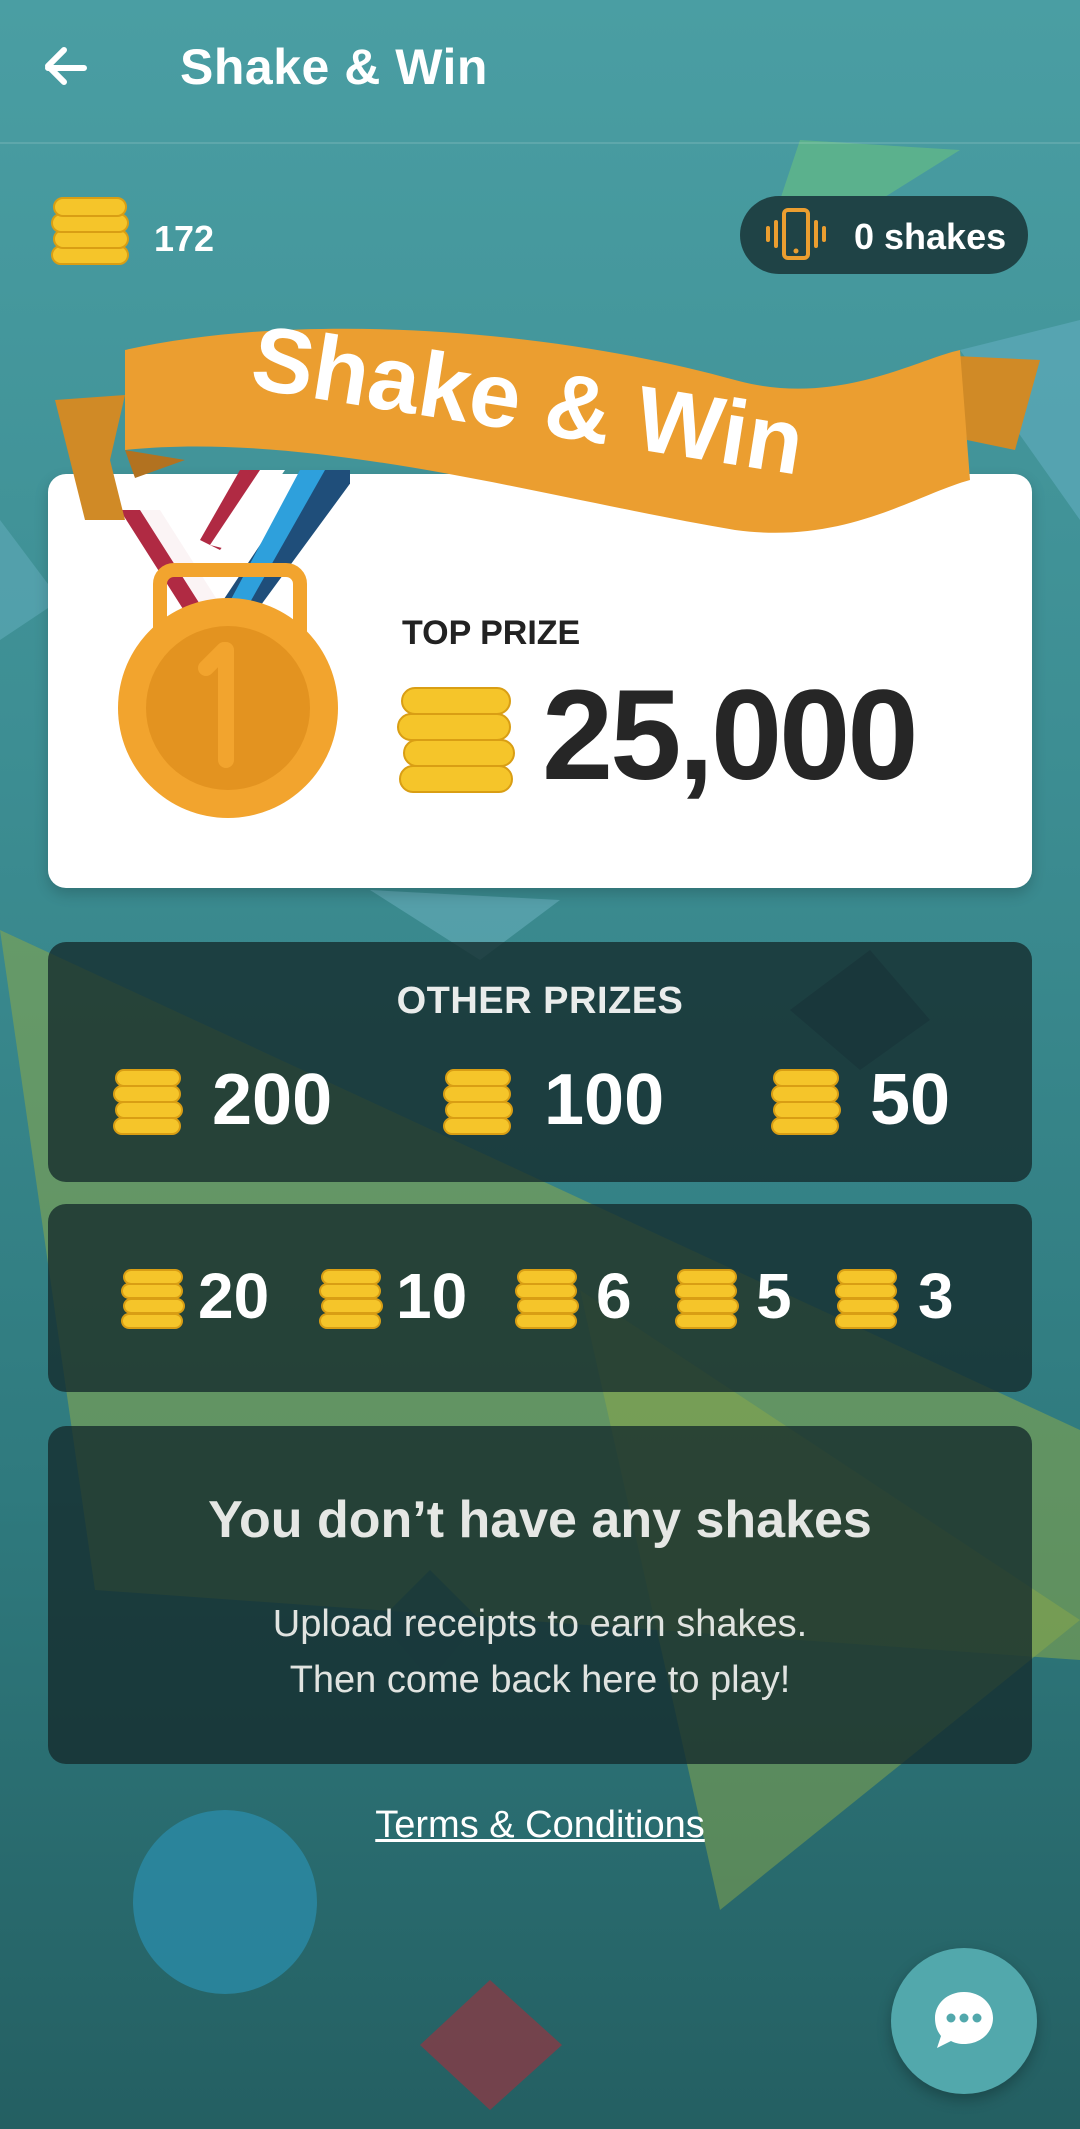 The width and height of the screenshot is (1080, 2129). What do you see at coordinates (184, 238) in the screenshot?
I see `coin-balance-value: 172` at bounding box center [184, 238].